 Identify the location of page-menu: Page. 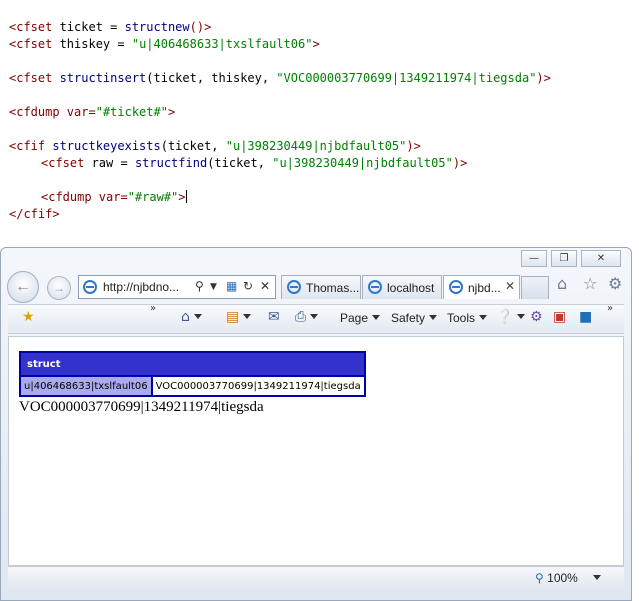
(360, 318).